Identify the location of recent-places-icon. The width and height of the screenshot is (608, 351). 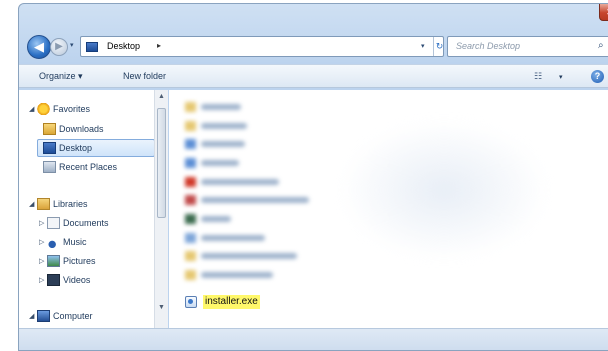
(49, 167).